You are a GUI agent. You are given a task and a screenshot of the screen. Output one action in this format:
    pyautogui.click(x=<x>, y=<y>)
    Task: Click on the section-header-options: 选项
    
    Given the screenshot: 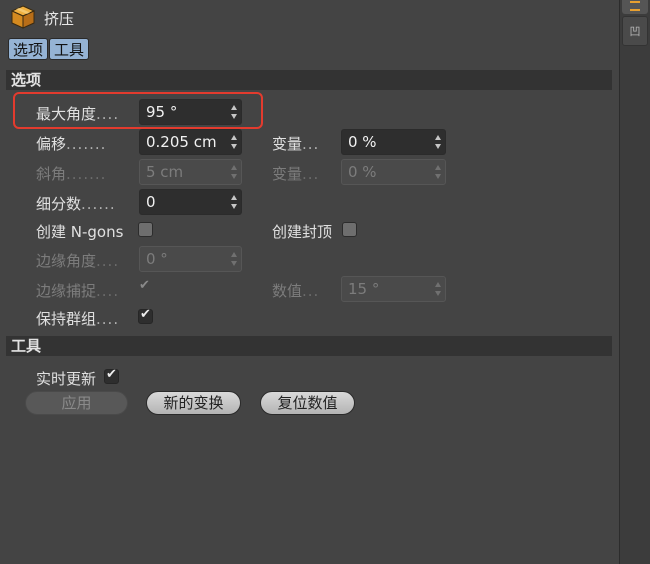 What is the action you would take?
    pyautogui.click(x=309, y=80)
    